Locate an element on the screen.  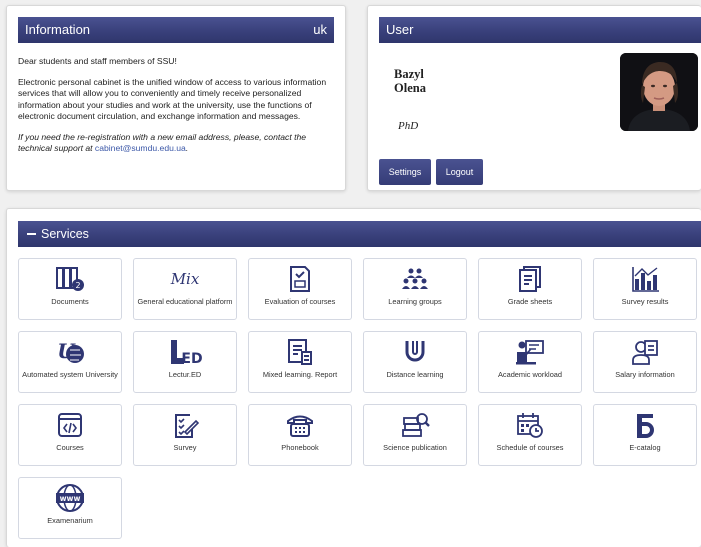
service-label: General educational platform is located at coordinates (185, 301).